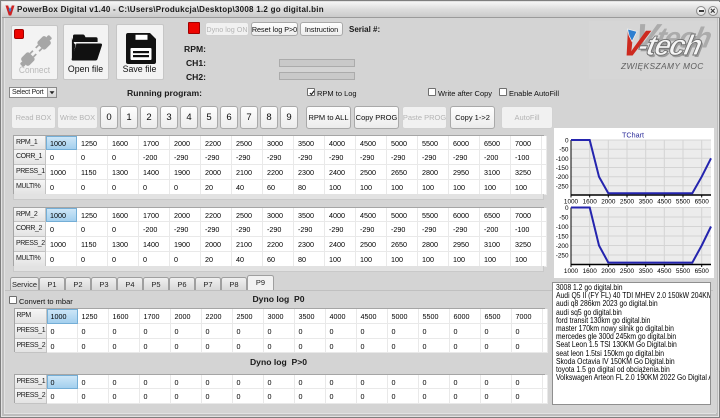 This screenshot has height=418, width=720. I want to click on svg-text: TChart, so click(633, 135).